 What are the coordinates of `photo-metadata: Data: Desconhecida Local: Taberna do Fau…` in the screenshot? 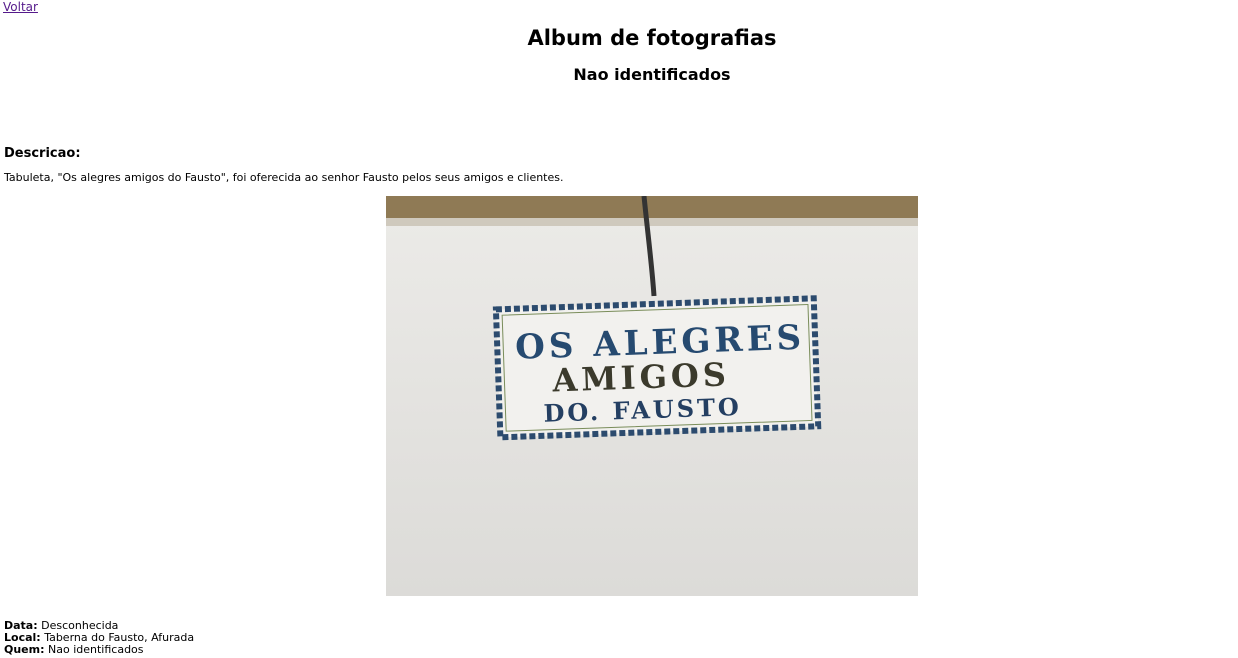 It's located at (99, 638).